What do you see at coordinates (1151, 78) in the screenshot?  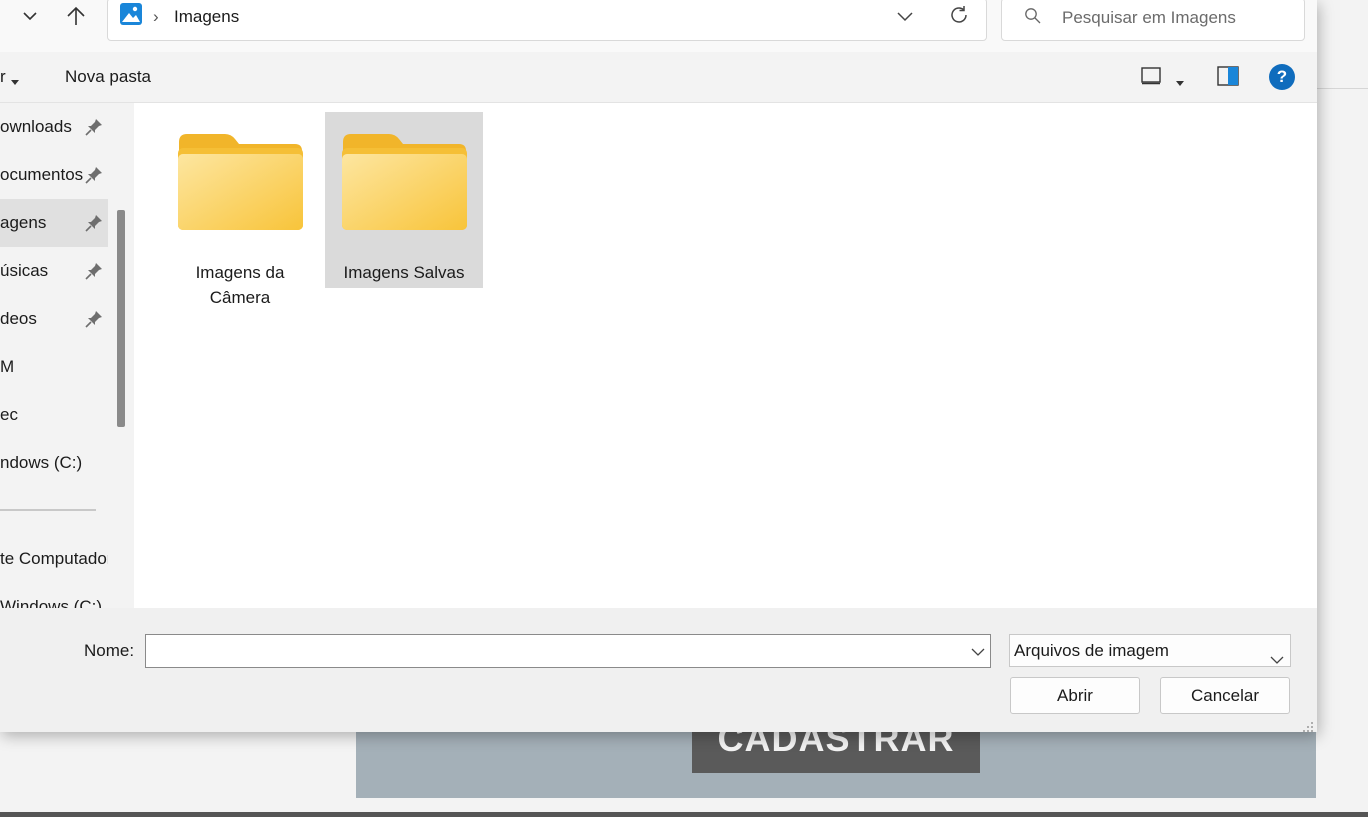 I see `view-mode-icon` at bounding box center [1151, 78].